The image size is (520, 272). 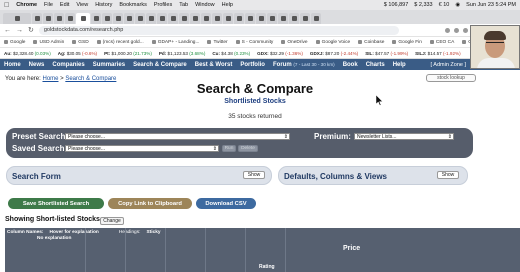 I want to click on browser-tab-active, so click(x=83, y=18).